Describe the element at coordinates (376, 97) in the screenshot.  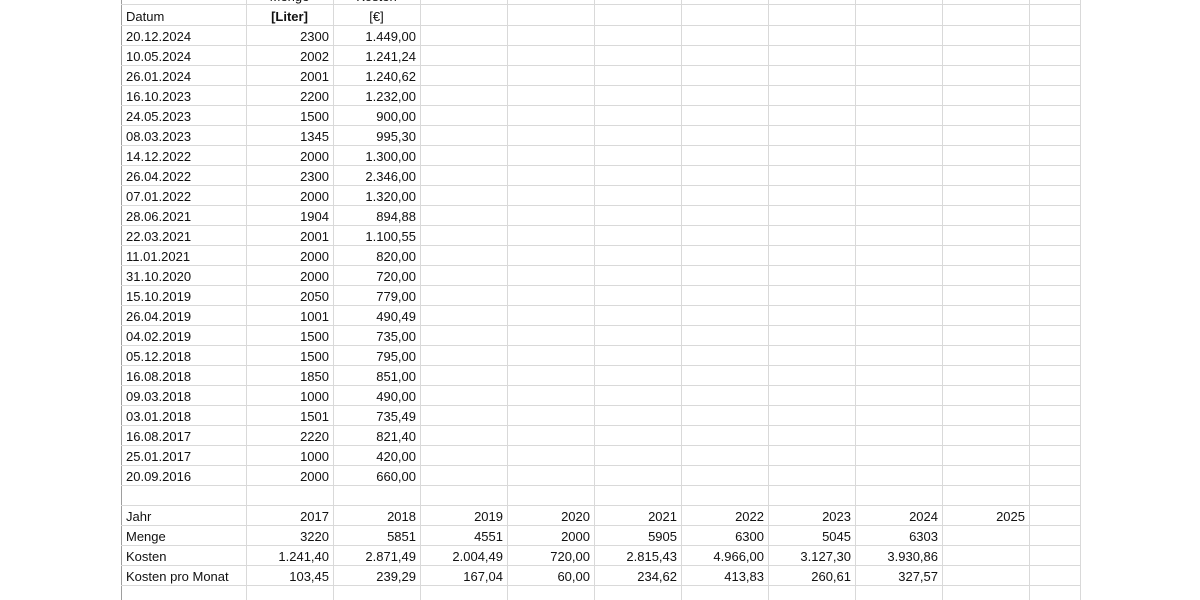
I see `kosten-cell: 1.232,00` at that location.